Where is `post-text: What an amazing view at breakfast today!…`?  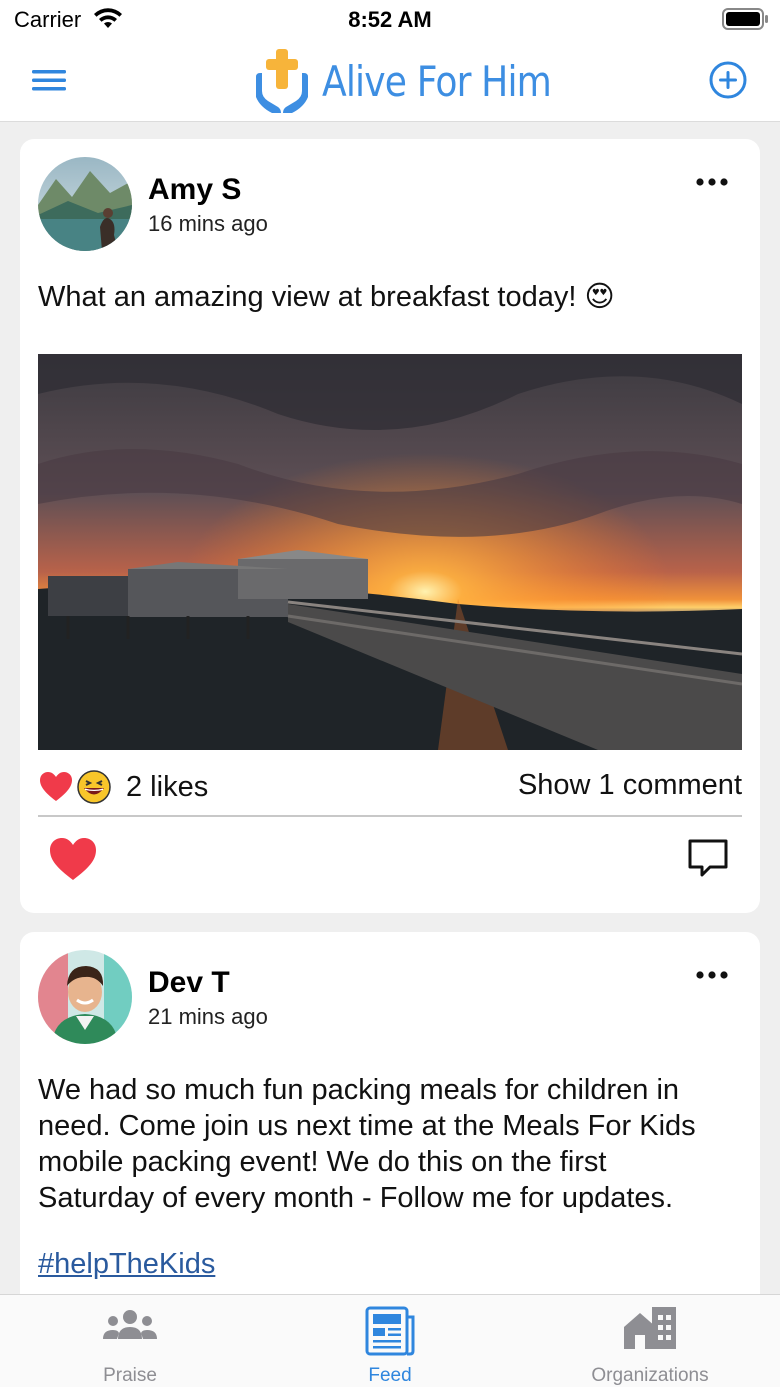 post-text: What an amazing view at breakfast today!… is located at coordinates (326, 297).